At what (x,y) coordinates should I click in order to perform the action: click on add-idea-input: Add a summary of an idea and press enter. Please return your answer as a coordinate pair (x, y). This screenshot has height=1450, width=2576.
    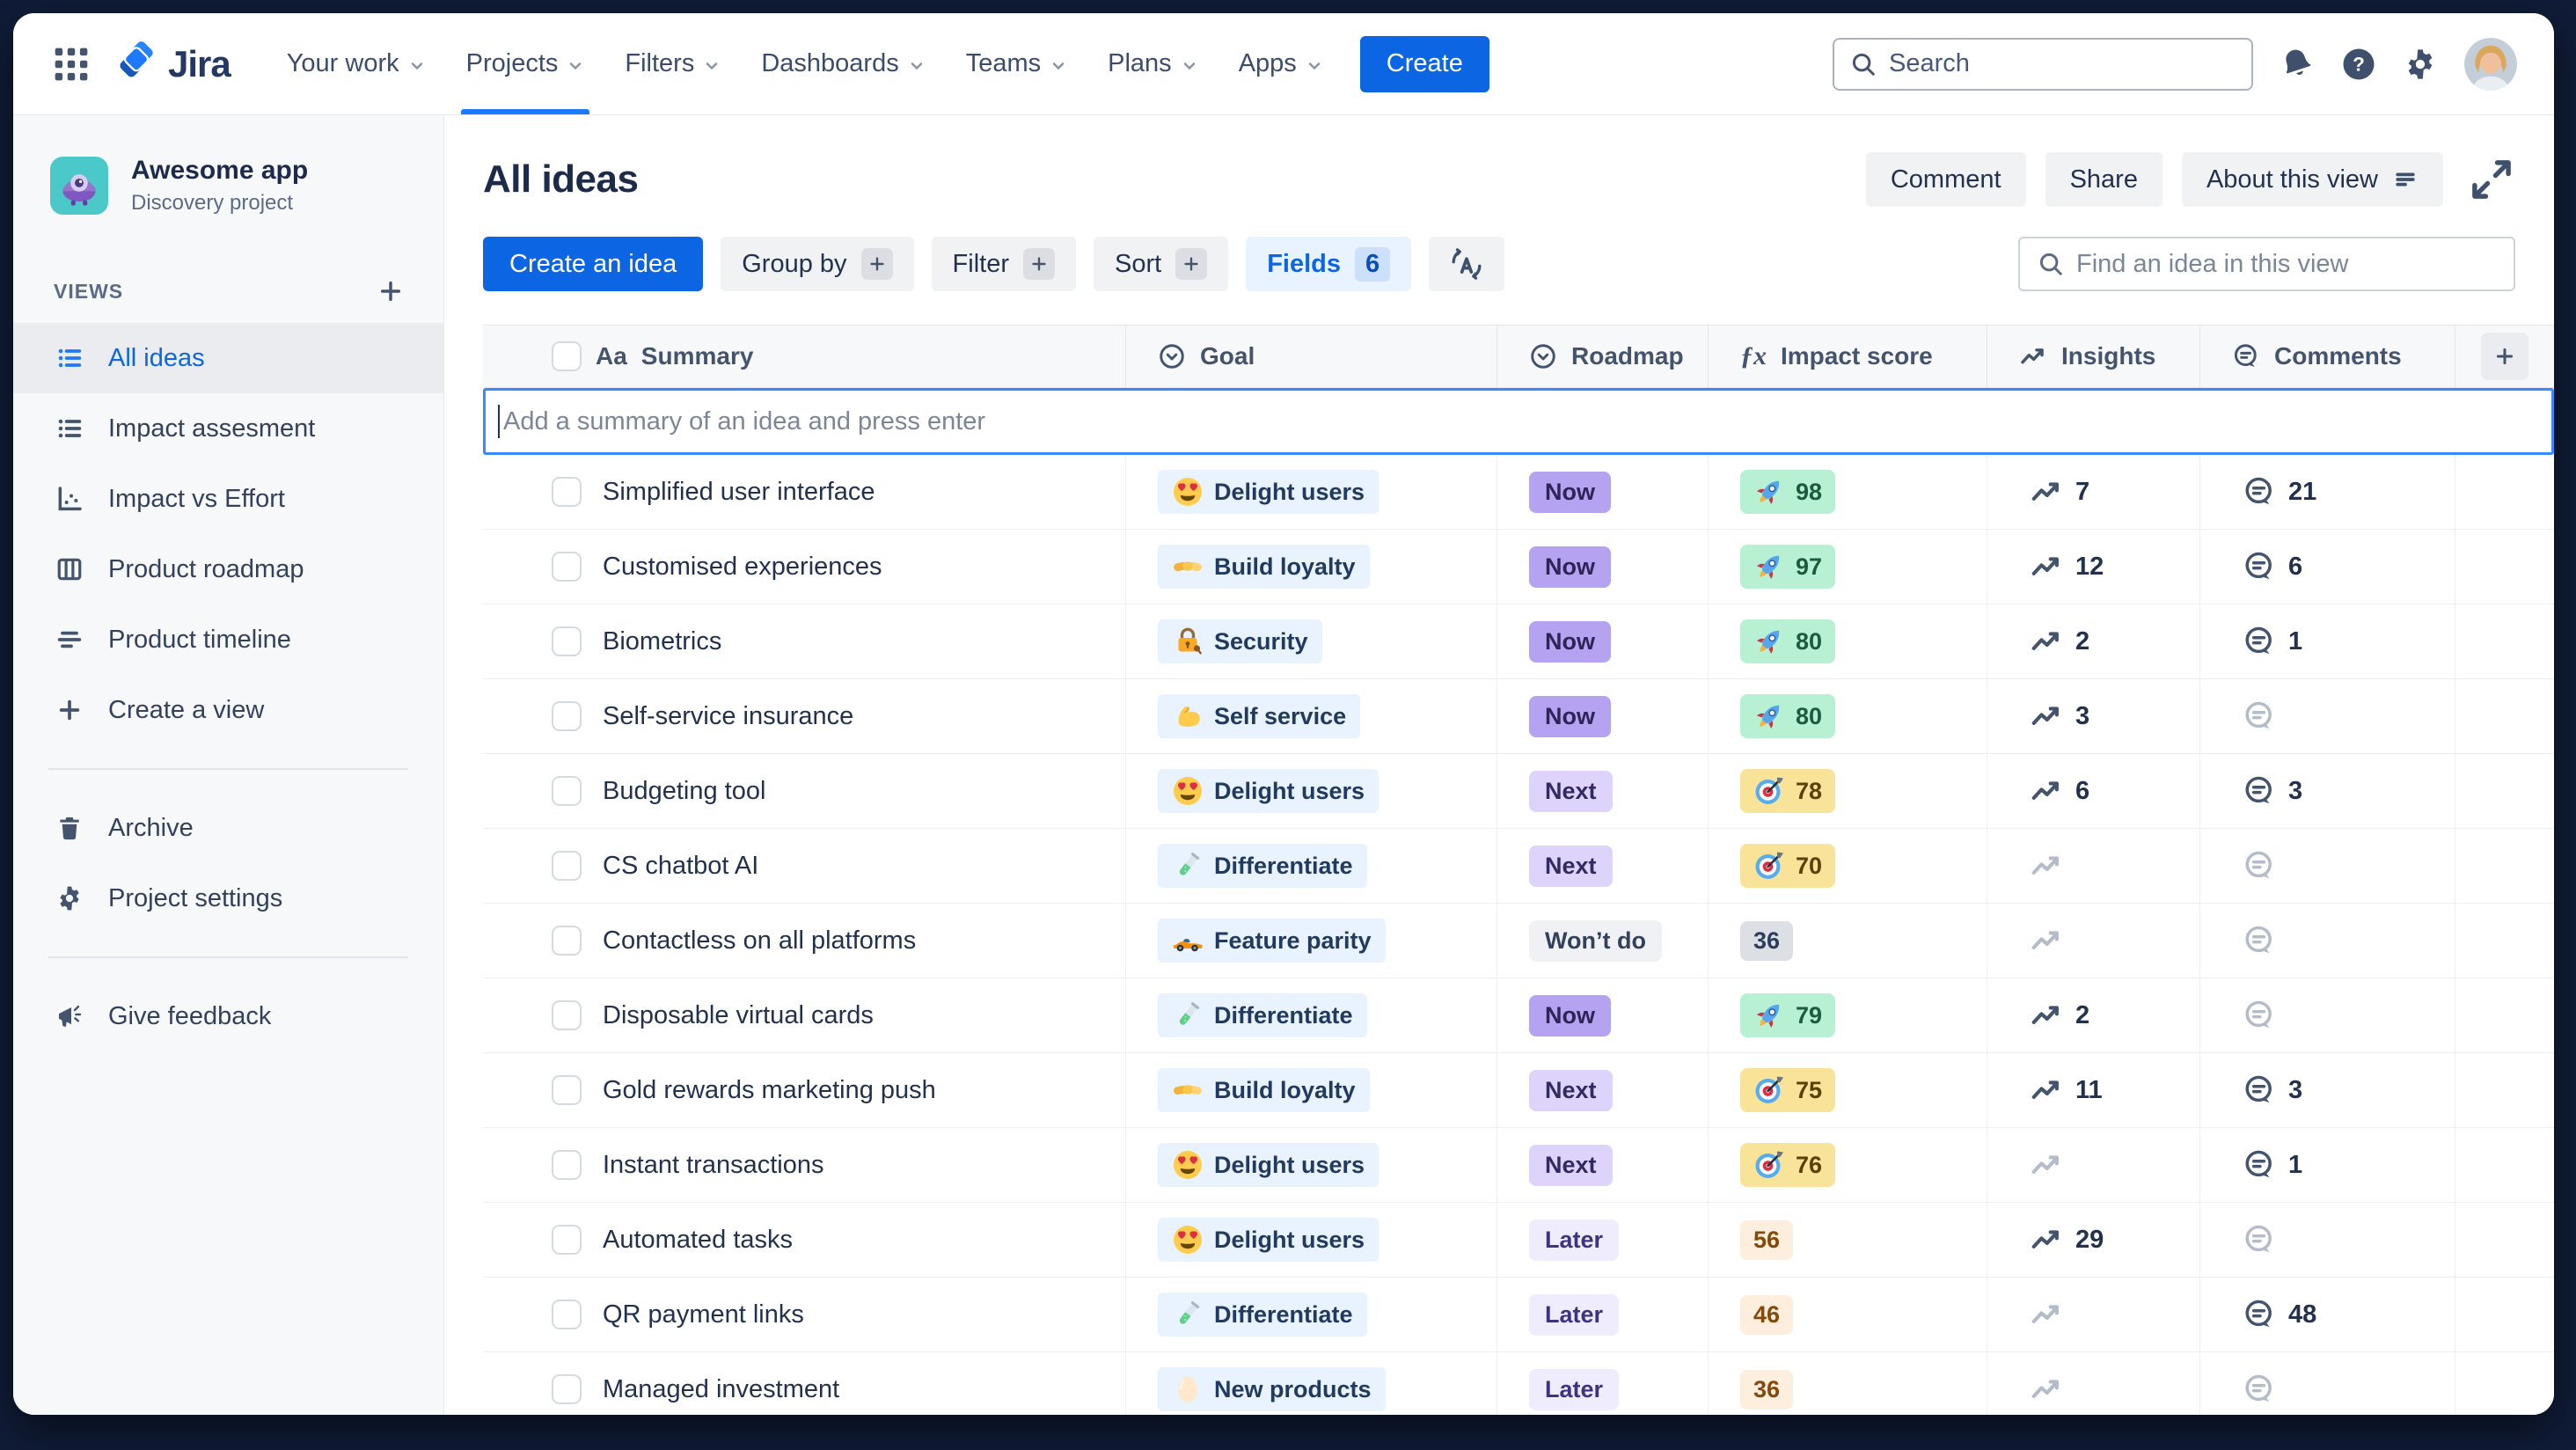
    Looking at the image, I should click on (1518, 421).